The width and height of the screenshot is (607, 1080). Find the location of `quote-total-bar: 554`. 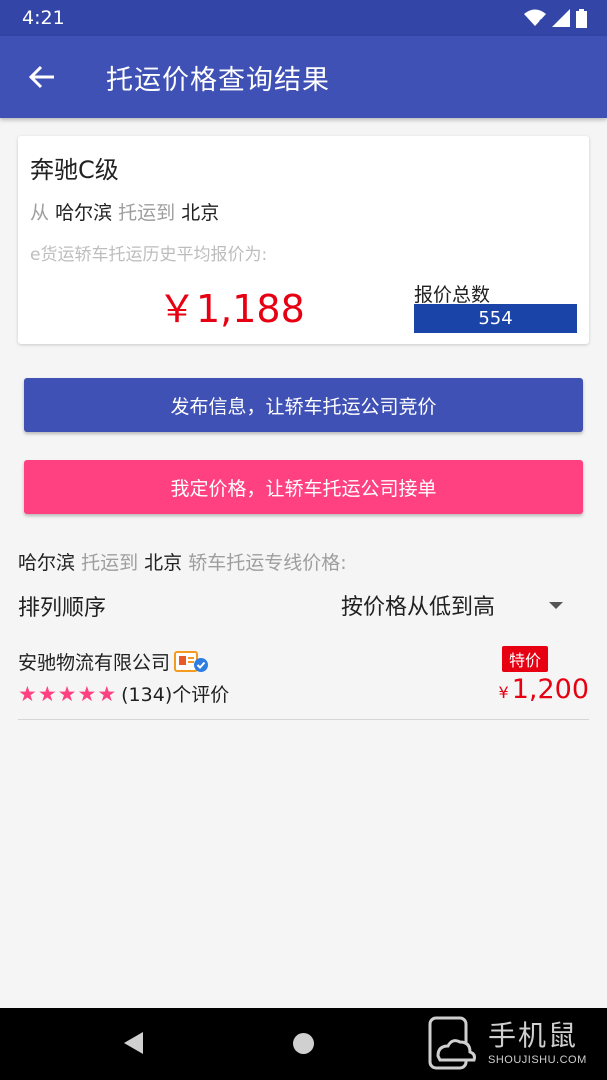

quote-total-bar: 554 is located at coordinates (495, 318).